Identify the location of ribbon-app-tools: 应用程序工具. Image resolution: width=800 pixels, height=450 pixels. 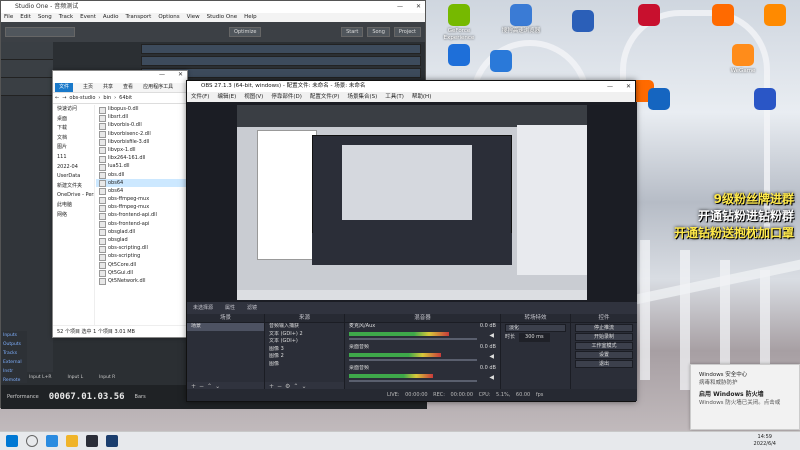
(158, 87).